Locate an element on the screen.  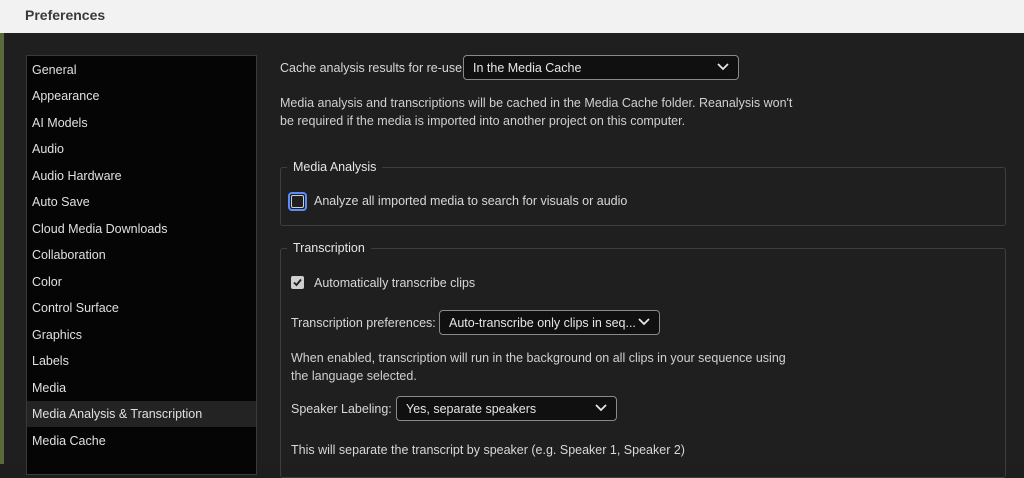
category-cloud-media-downloads: Cloud Media Downloads is located at coordinates (141, 229).